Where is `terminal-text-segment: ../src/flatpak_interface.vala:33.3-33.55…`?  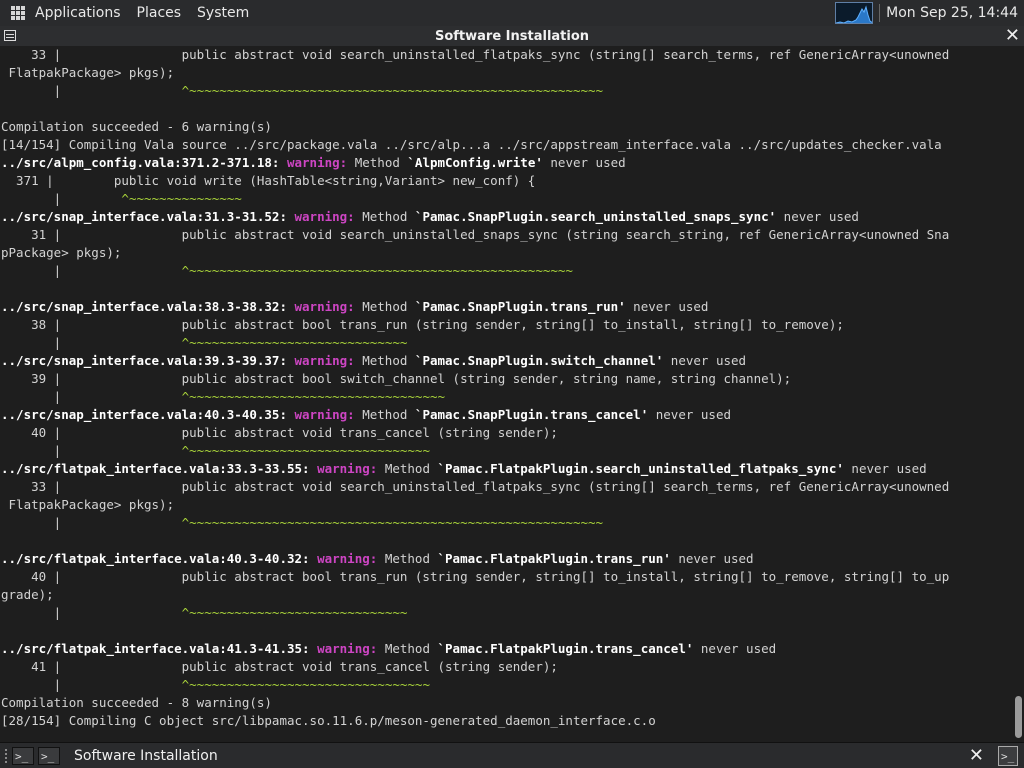 terminal-text-segment: ../src/flatpak_interface.vala:33.3-33.55… is located at coordinates (159, 468).